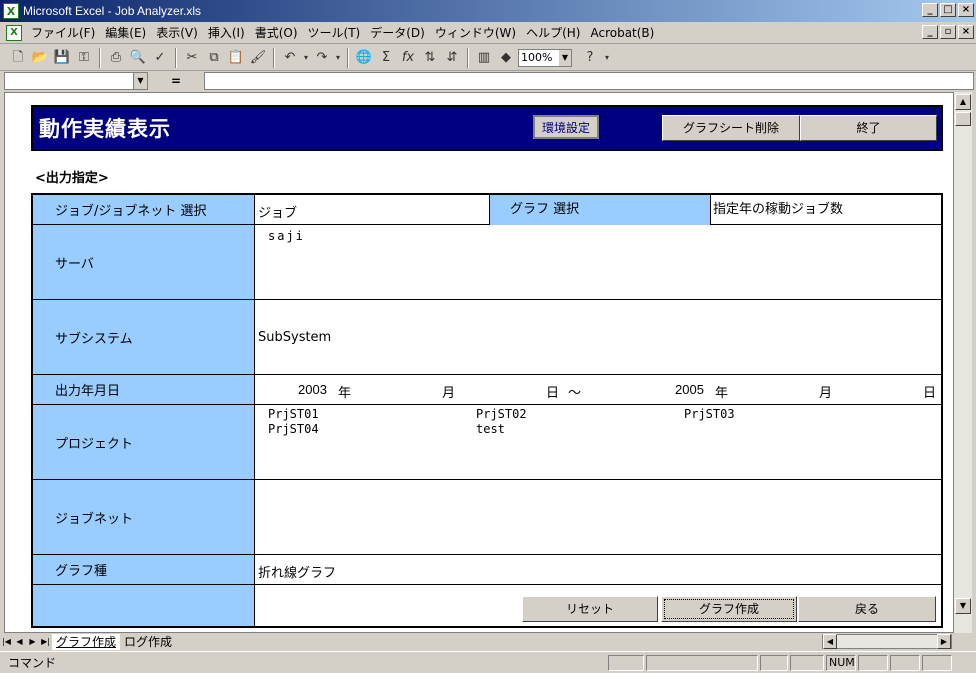  Describe the element at coordinates (338, 58) in the screenshot. I see `redo-dropdown-icon: ▾` at that location.